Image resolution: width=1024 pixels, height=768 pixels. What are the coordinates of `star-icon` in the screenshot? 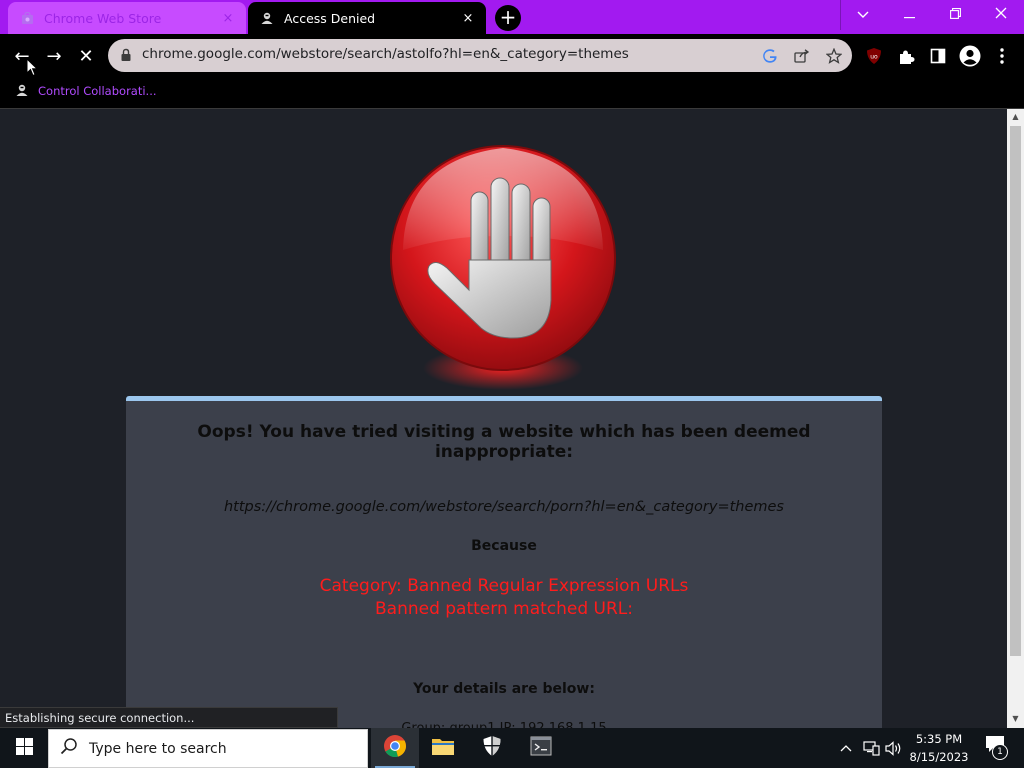 It's located at (834, 56).